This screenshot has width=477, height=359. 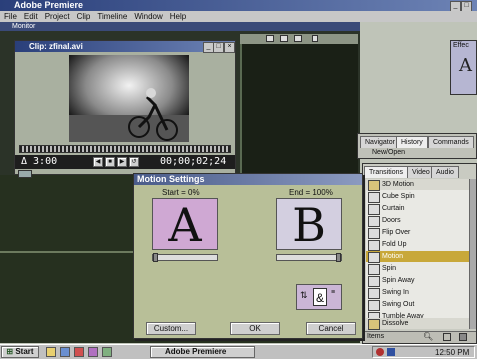 What do you see at coordinates (417, 221) in the screenshot?
I see `list-item: Doors` at bounding box center [417, 221].